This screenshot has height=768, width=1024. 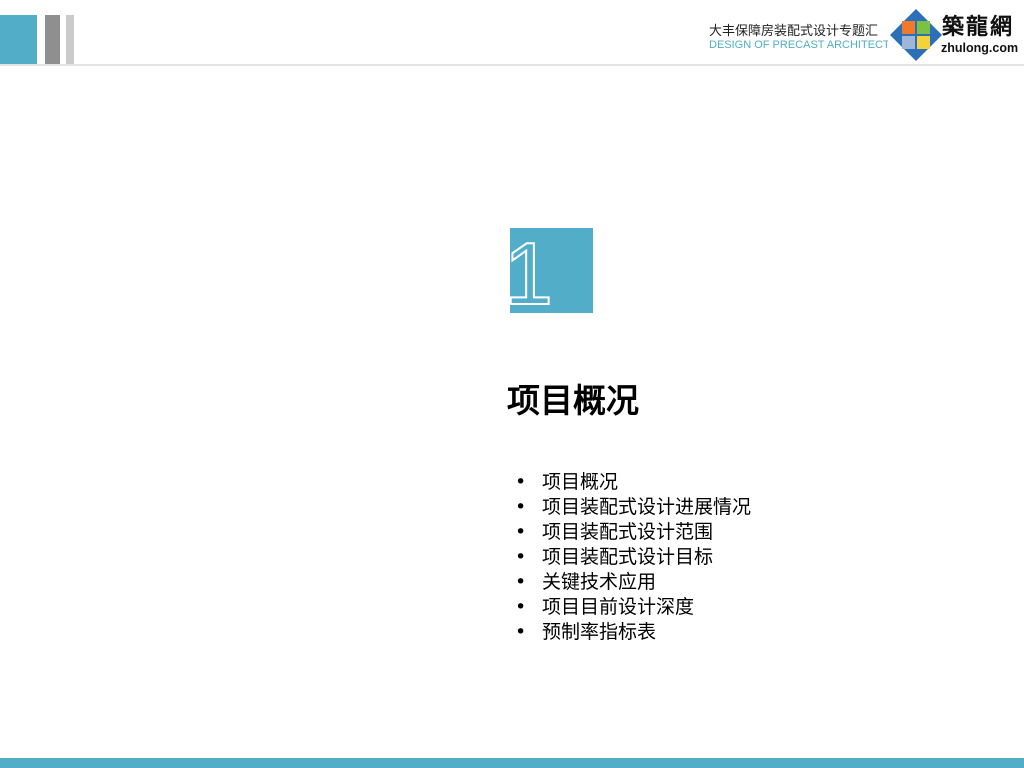 What do you see at coordinates (605, 607) in the screenshot?
I see `list-item: • 项目目前设计深度` at bounding box center [605, 607].